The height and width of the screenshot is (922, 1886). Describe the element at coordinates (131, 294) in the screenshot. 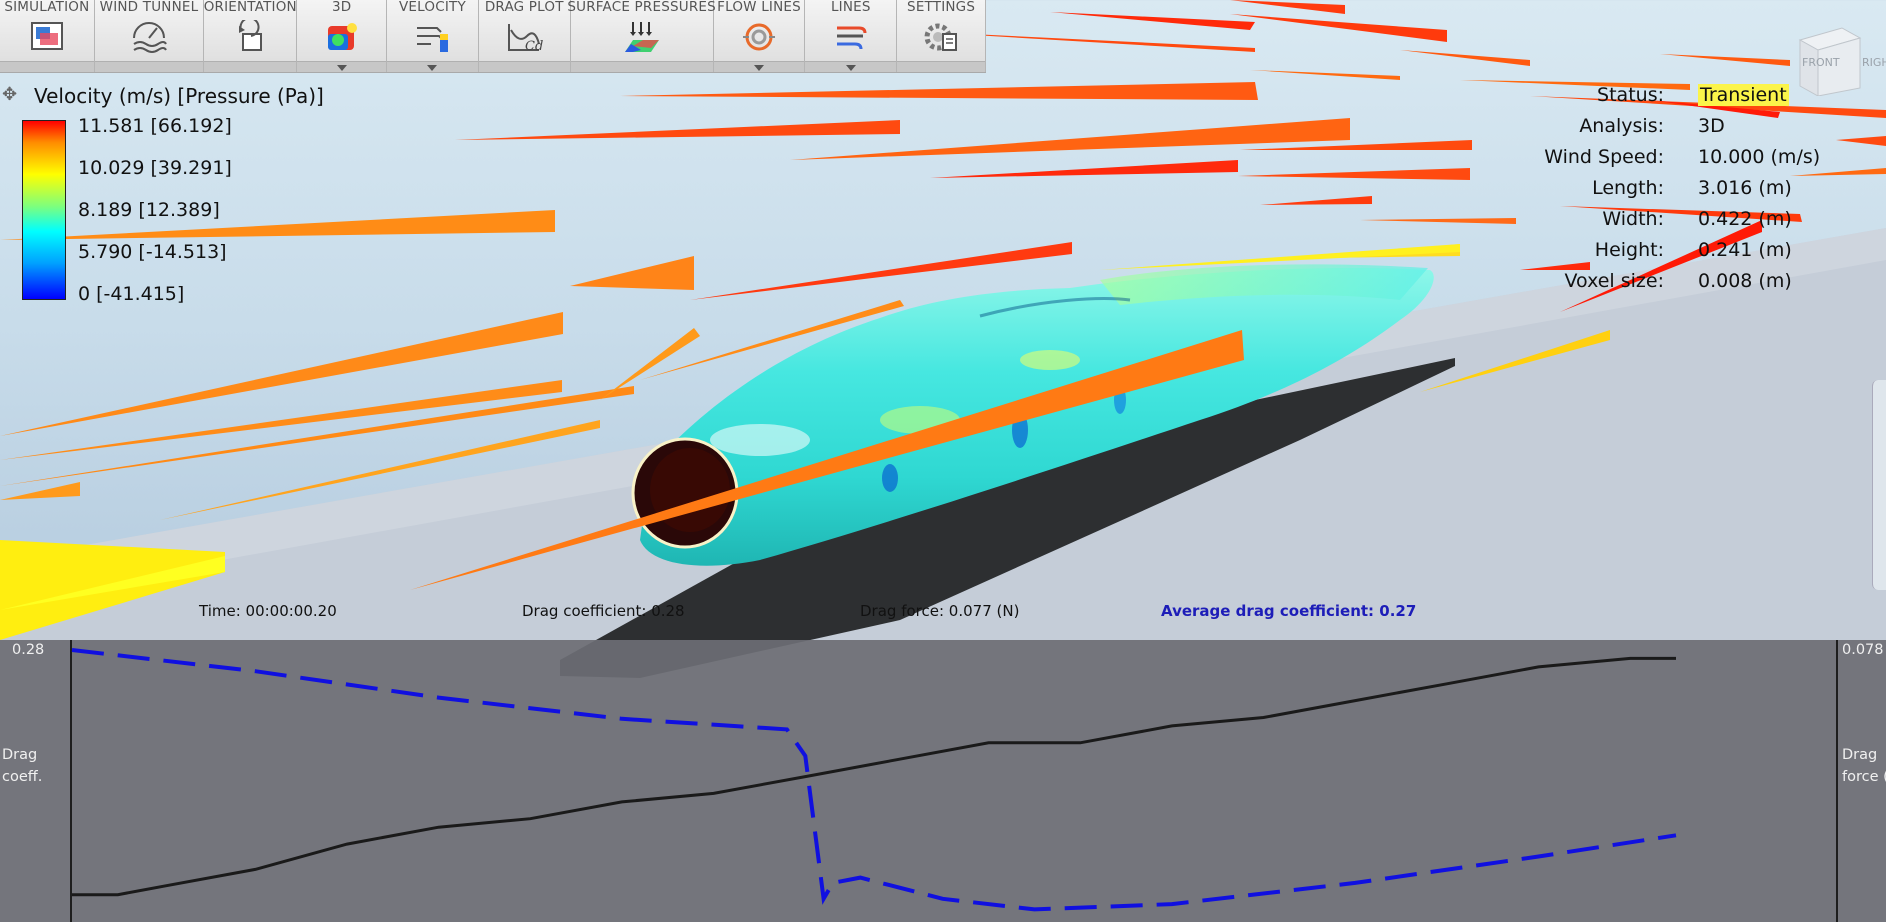

I see `legend-value-min: 0 [-41.415]` at that location.